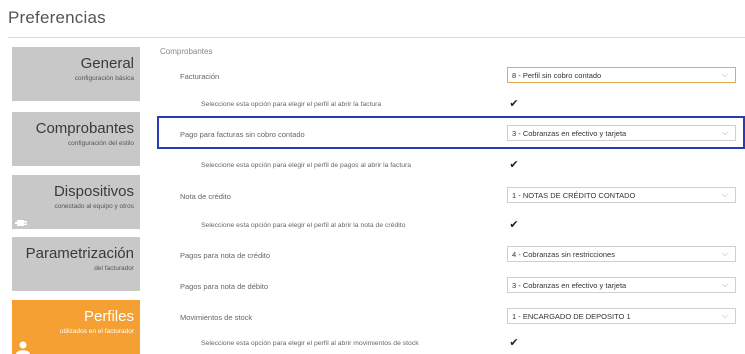 The width and height of the screenshot is (745, 354). Describe the element at coordinates (557, 75) in the screenshot. I see `select-value: 8 - Perfil sin cobro contado` at that location.